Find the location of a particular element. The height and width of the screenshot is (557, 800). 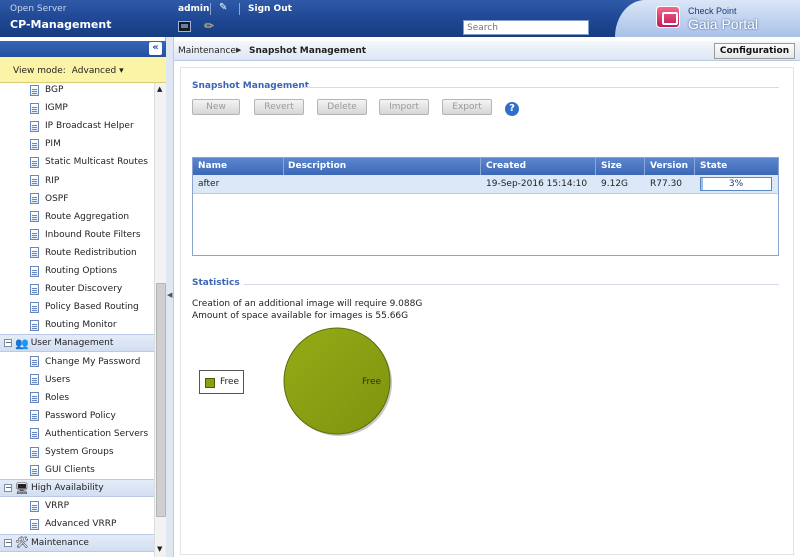

sidebar-item-inbound-route-filters: Inbound Route Filters is located at coordinates (85, 235).